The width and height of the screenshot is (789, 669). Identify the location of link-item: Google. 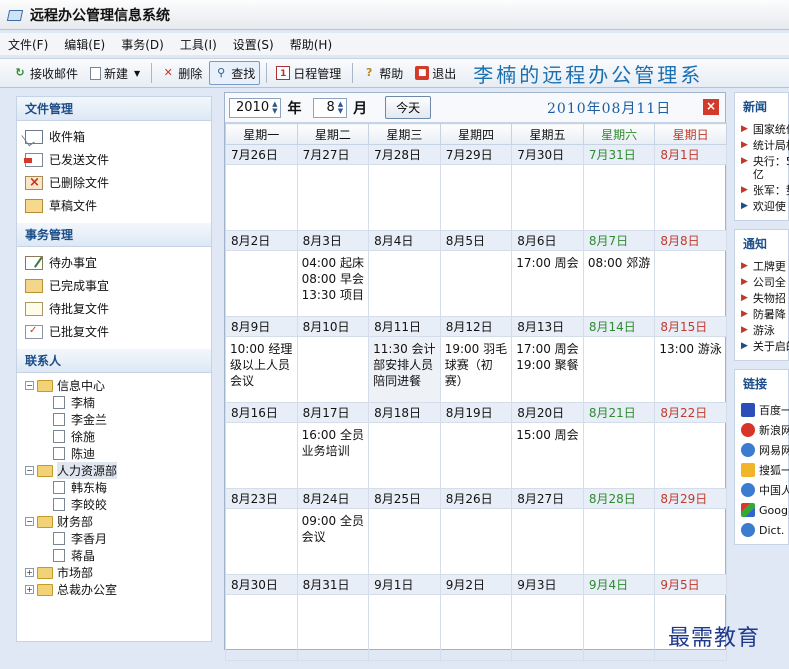
(765, 510).